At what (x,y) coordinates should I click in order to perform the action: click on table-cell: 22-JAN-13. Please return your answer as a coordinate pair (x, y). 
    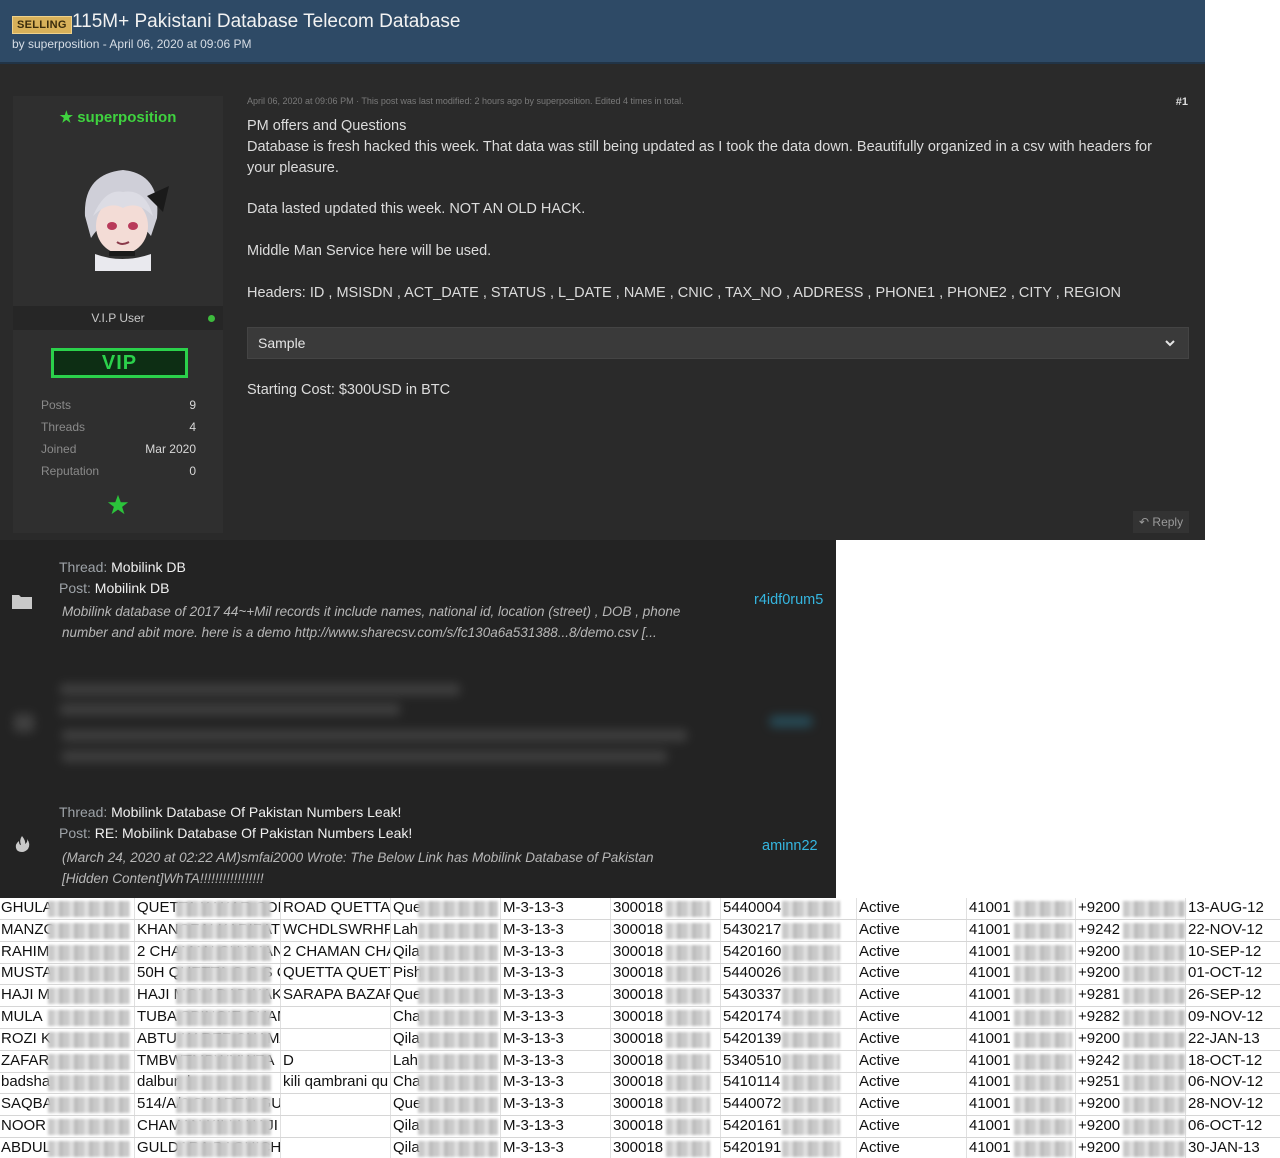
    Looking at the image, I should click on (1233, 1040).